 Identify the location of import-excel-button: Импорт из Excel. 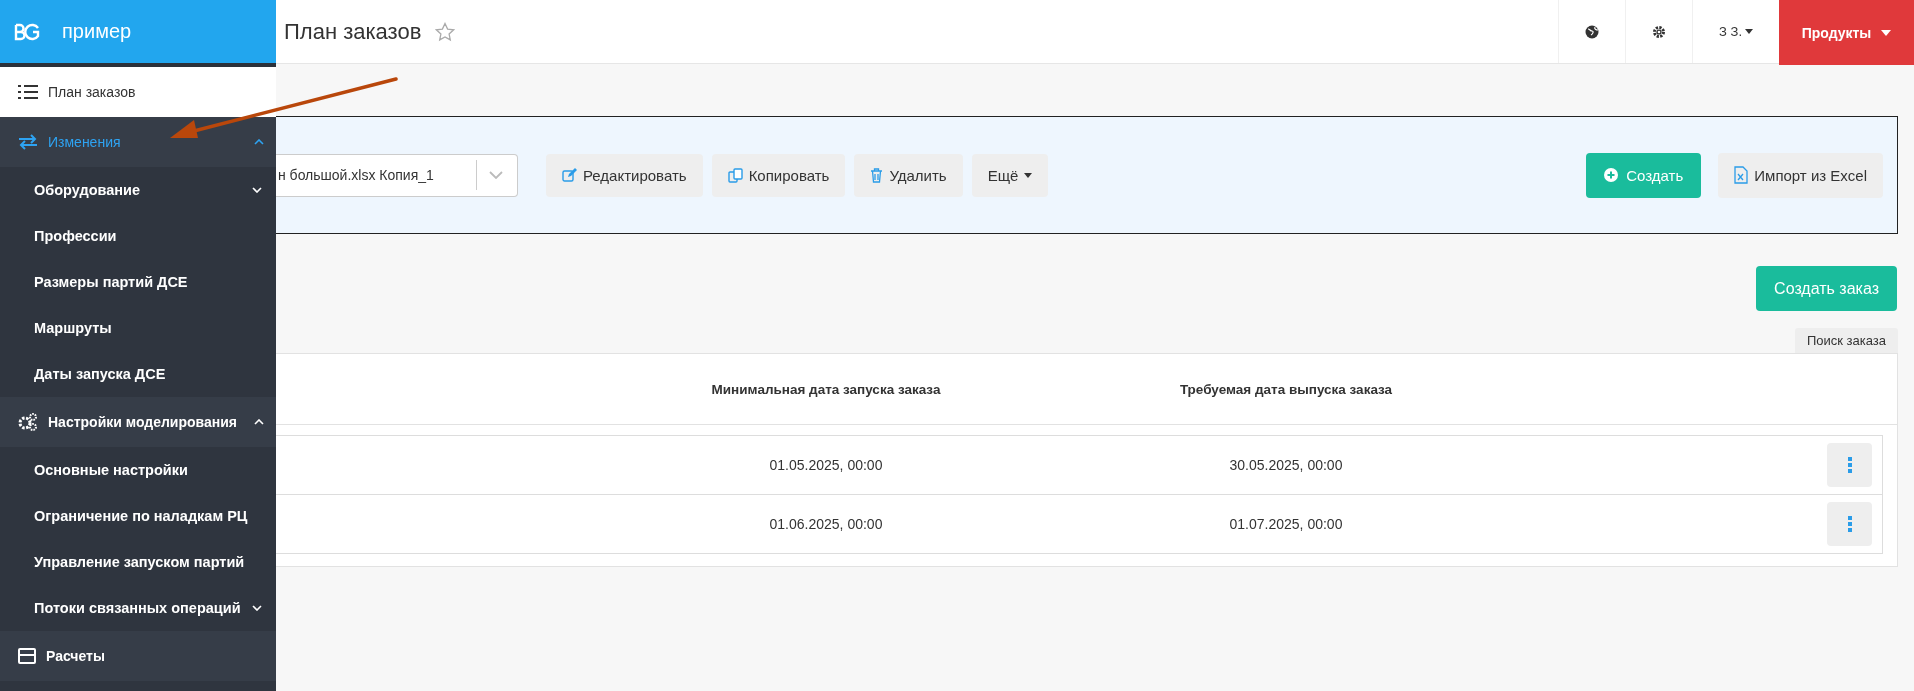
(1800, 175).